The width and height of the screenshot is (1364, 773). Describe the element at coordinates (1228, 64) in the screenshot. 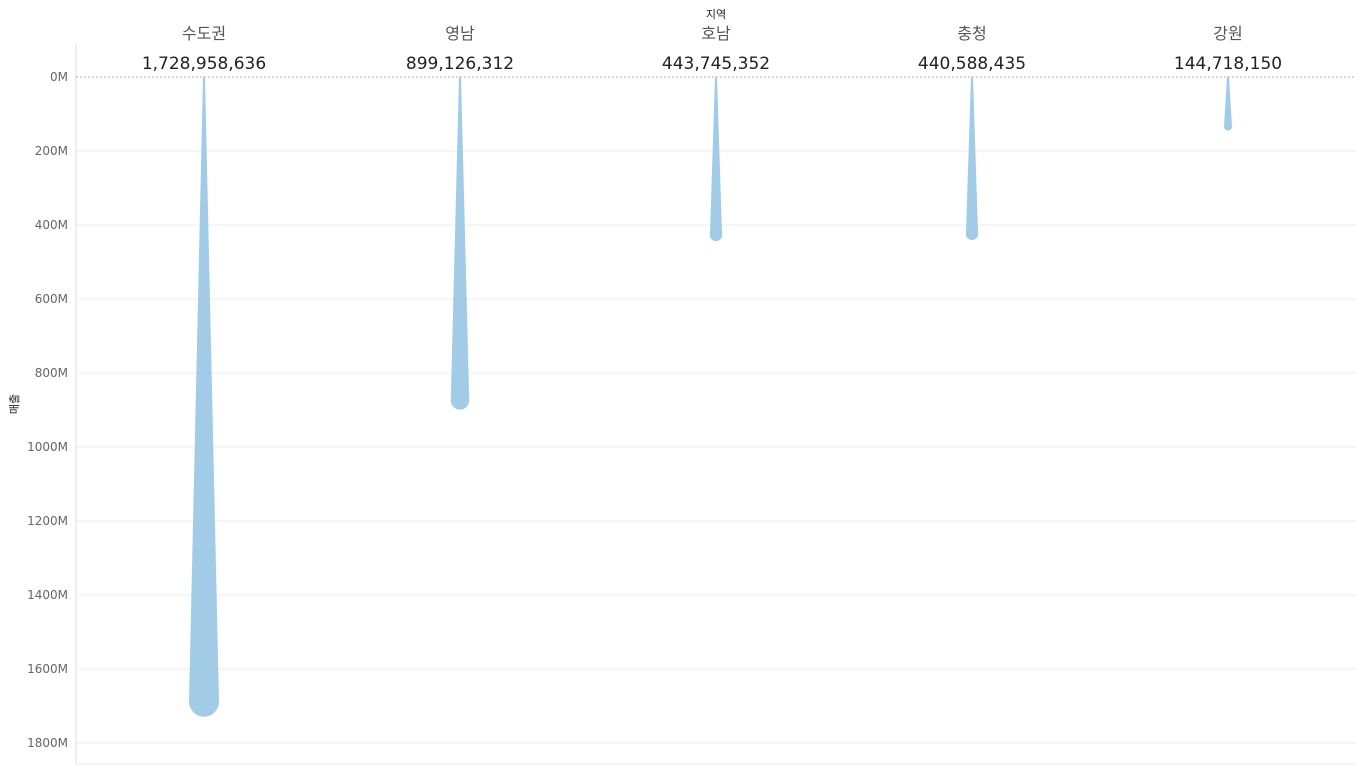

I see `value-label: 144,718,150` at that location.